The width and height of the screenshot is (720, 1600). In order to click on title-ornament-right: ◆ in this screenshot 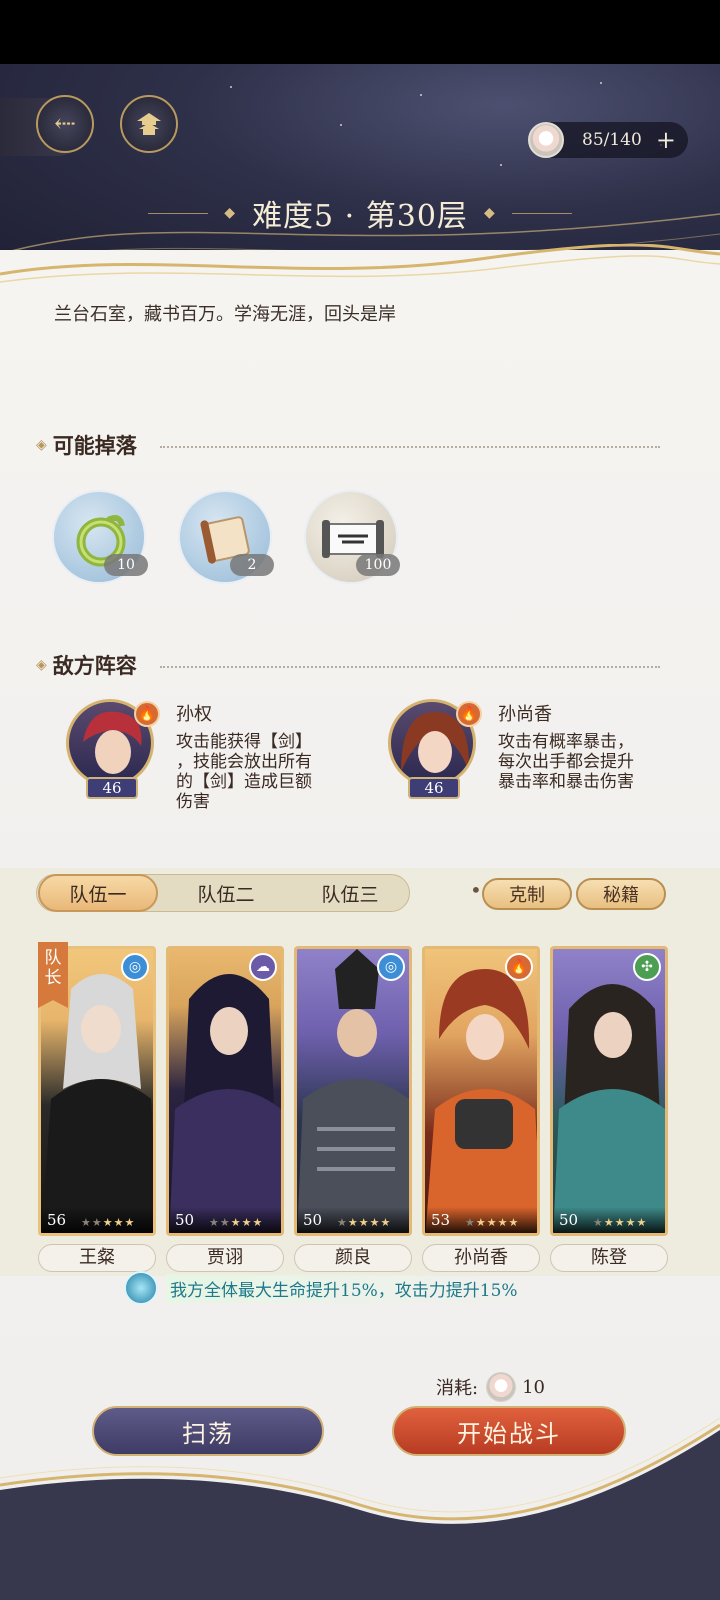, I will do `click(489, 213)`.